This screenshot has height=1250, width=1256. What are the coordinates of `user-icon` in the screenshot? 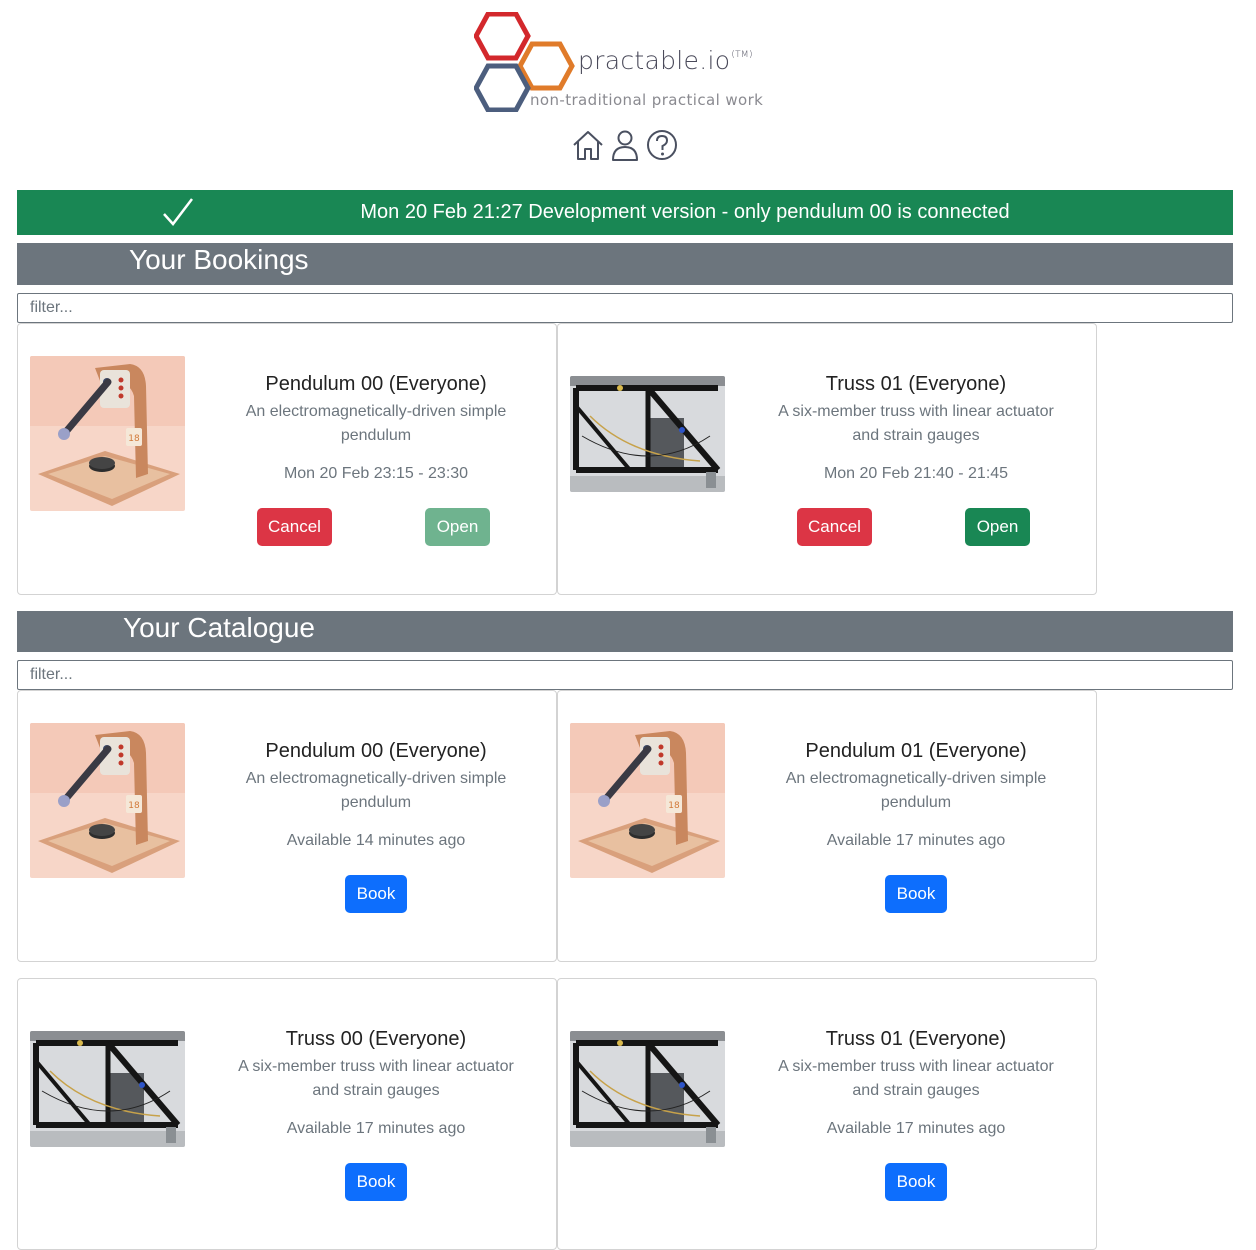 It's located at (625, 145).